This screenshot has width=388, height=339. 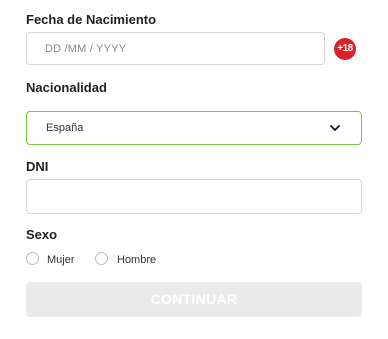 What do you see at coordinates (32, 258) in the screenshot?
I see `radio-mujer` at bounding box center [32, 258].